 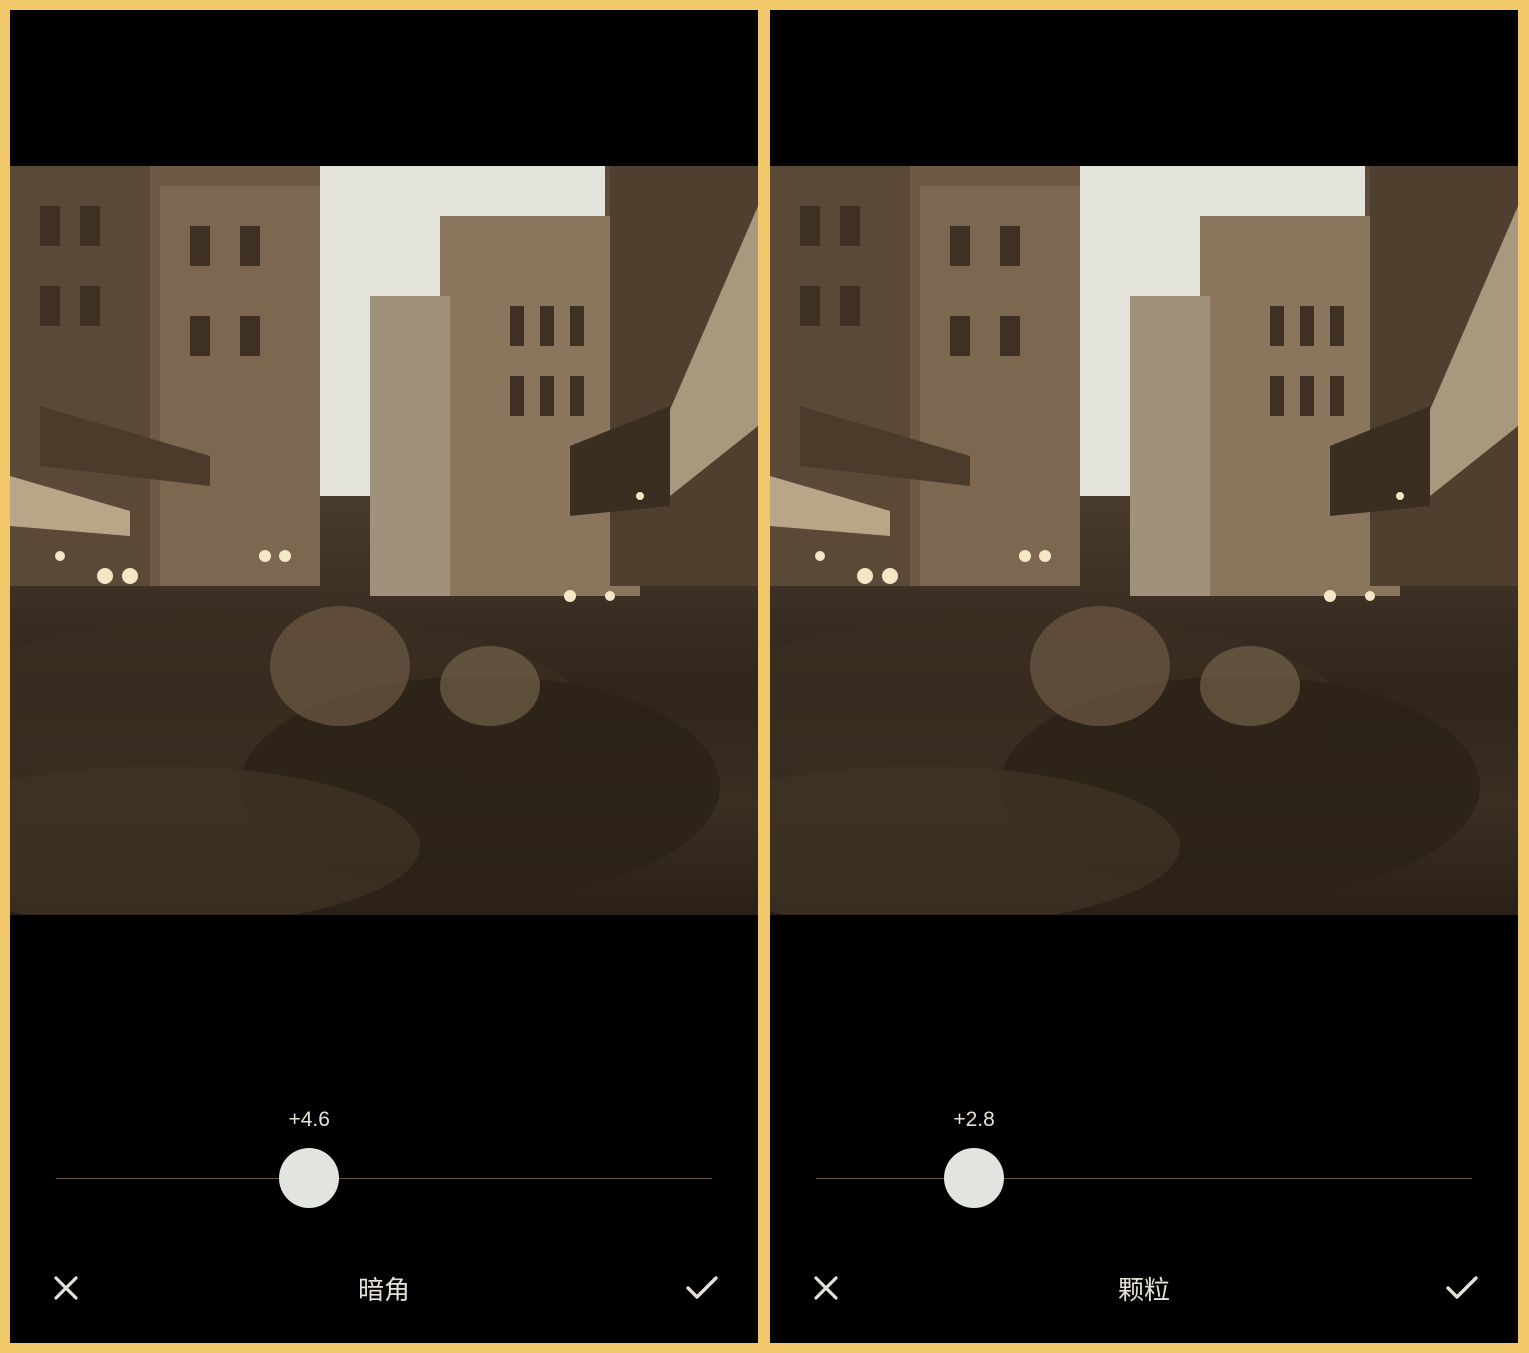 What do you see at coordinates (383, 1291) in the screenshot?
I see `tool-name-label: 暗角` at bounding box center [383, 1291].